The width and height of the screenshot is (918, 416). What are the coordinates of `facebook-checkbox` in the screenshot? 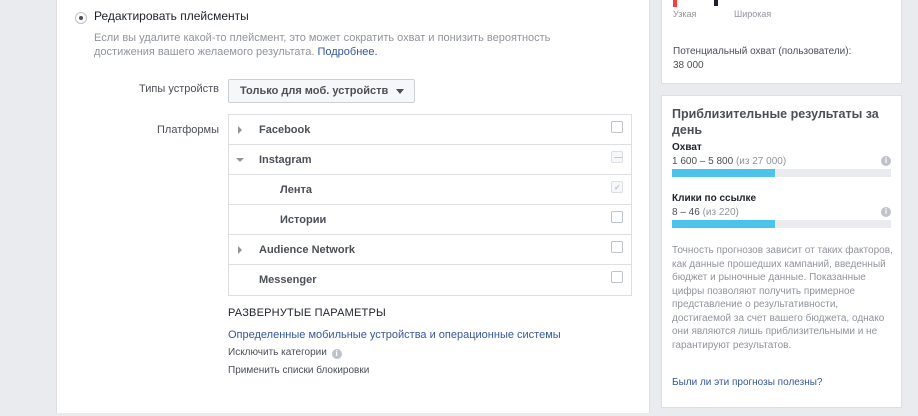 It's located at (617, 127).